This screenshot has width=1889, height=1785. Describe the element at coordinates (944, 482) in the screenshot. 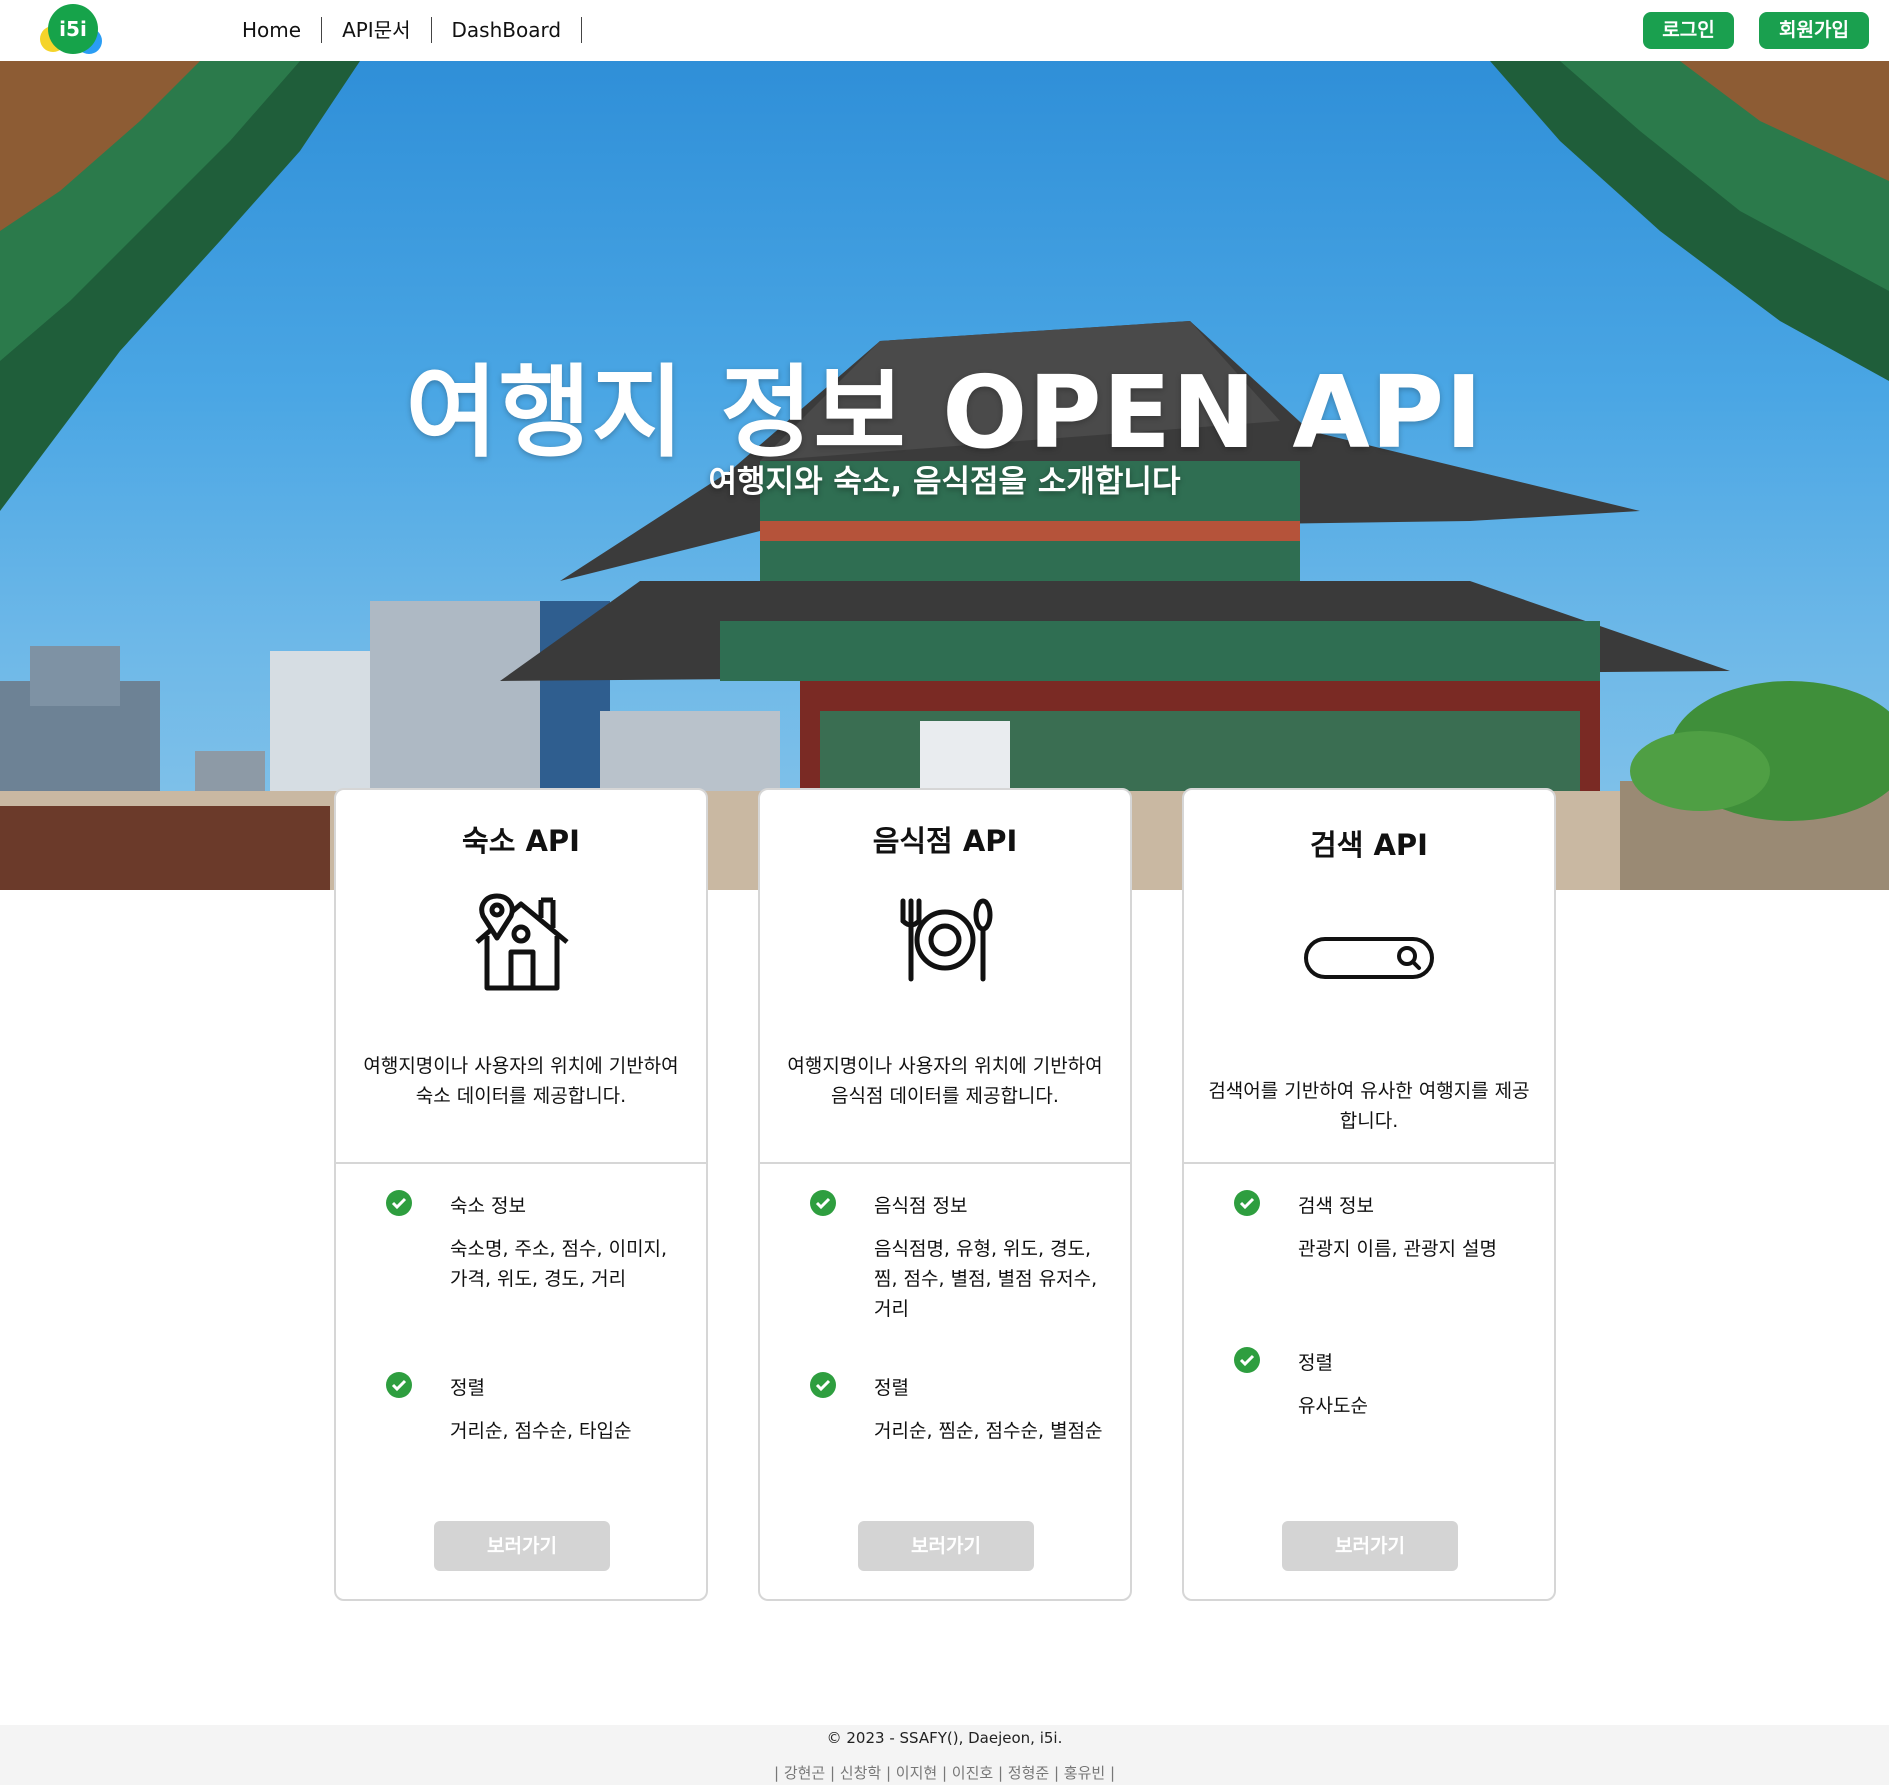

I see `hero-subtitle: 여행지와 숙소, 음식점을 소개합니다` at that location.